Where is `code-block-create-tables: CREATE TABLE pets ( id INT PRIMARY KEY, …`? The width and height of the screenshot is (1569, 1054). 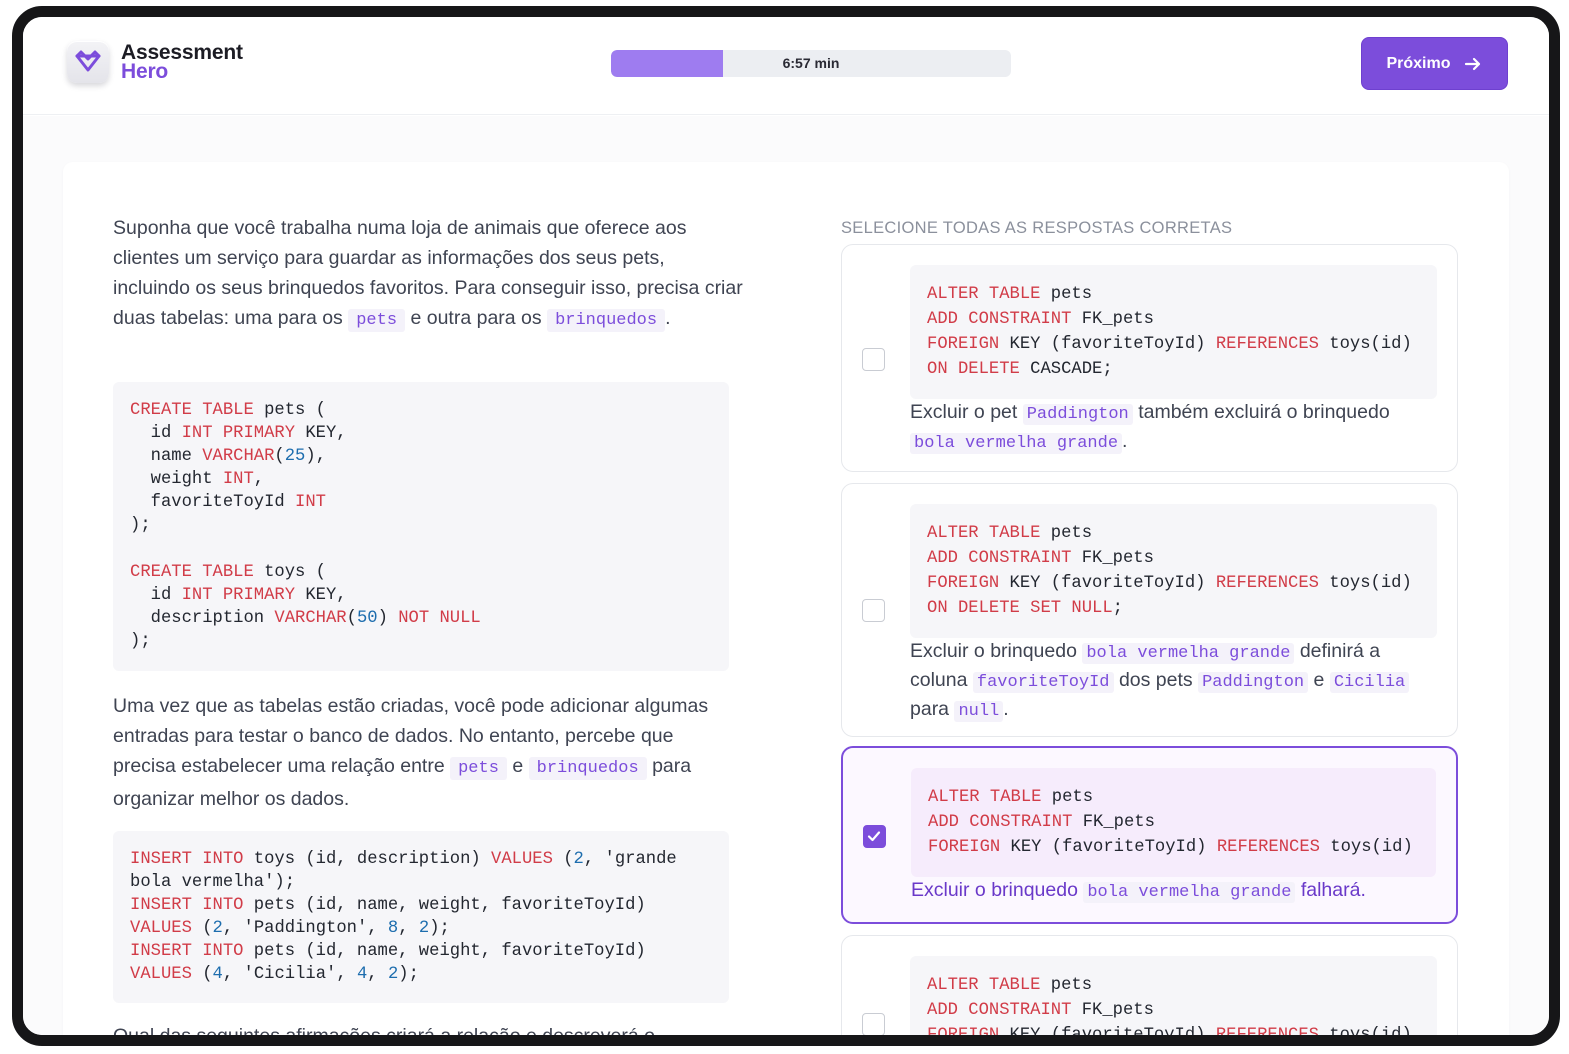 code-block-create-tables: CREATE TABLE pets ( id INT PRIMARY KEY, … is located at coordinates (421, 526).